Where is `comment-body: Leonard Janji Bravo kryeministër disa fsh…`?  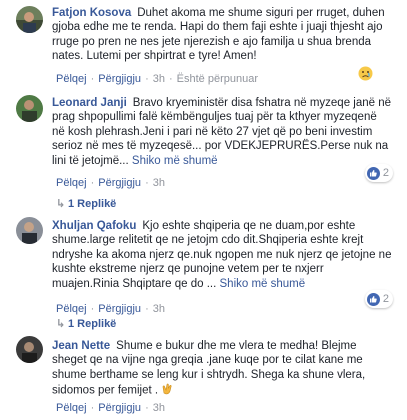
comment-body: Leonard Janji Bravo kryeministër disa fsh… is located at coordinates (222, 132).